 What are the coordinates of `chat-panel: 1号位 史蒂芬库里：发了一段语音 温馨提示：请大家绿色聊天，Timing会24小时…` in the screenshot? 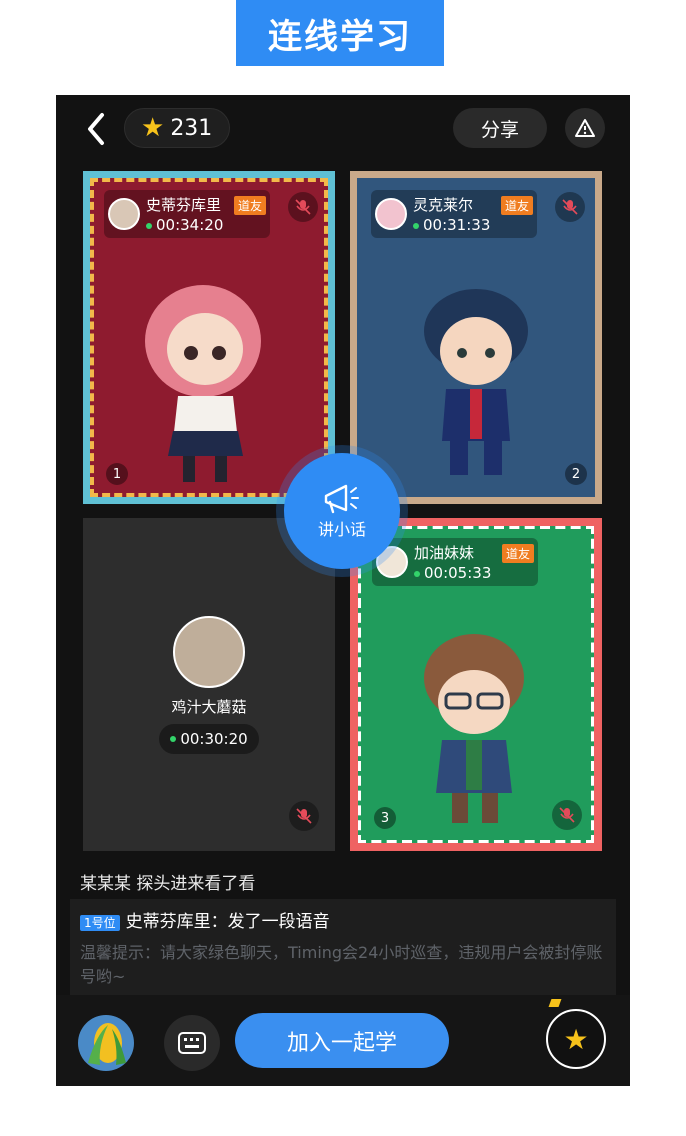 It's located at (343, 947).